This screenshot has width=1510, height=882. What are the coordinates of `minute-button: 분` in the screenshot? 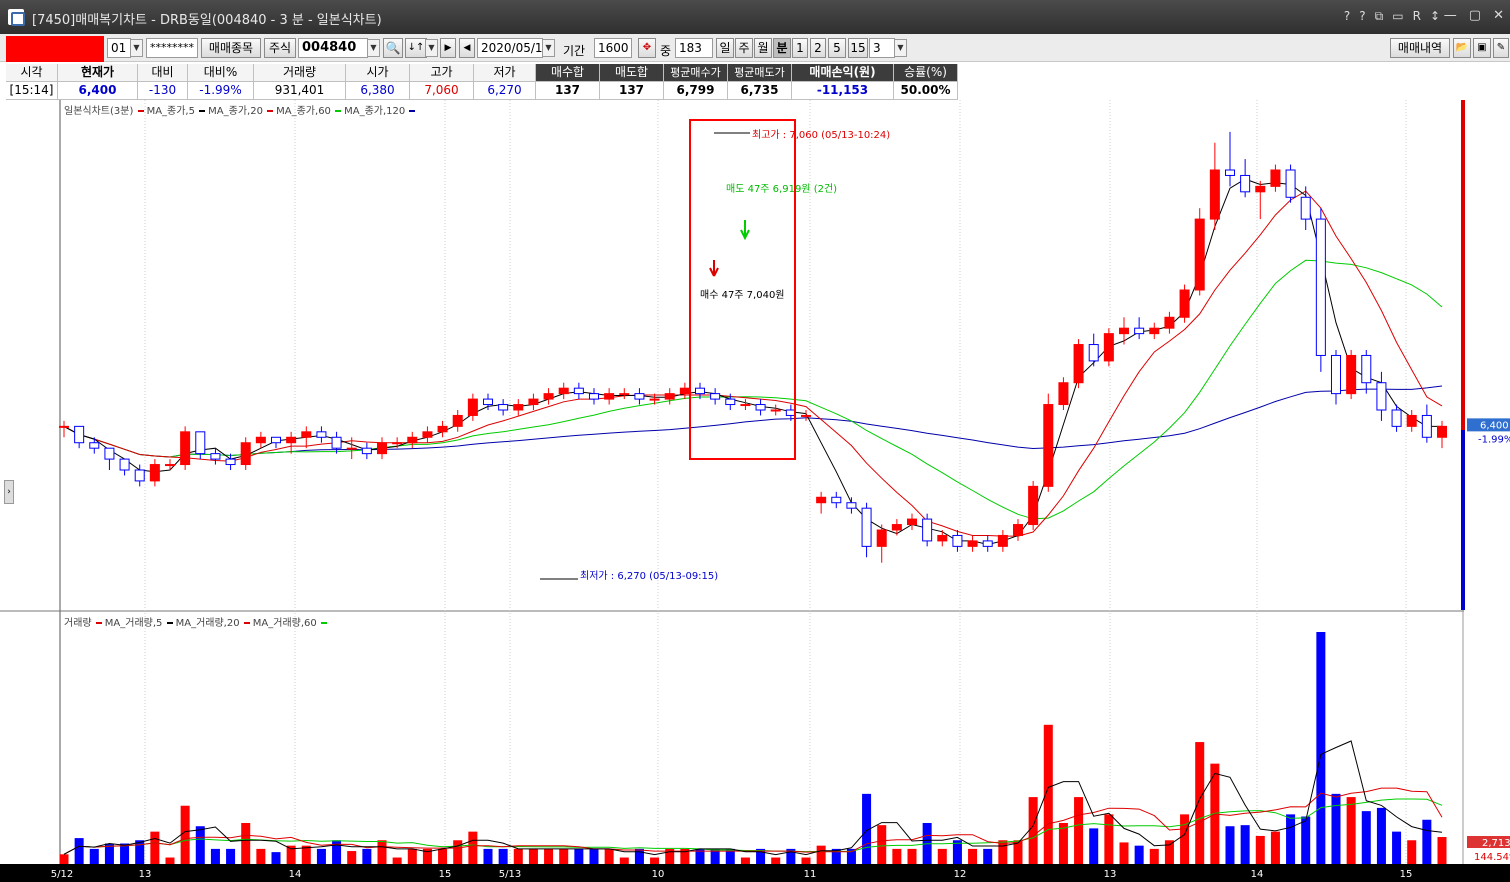 It's located at (782, 48).